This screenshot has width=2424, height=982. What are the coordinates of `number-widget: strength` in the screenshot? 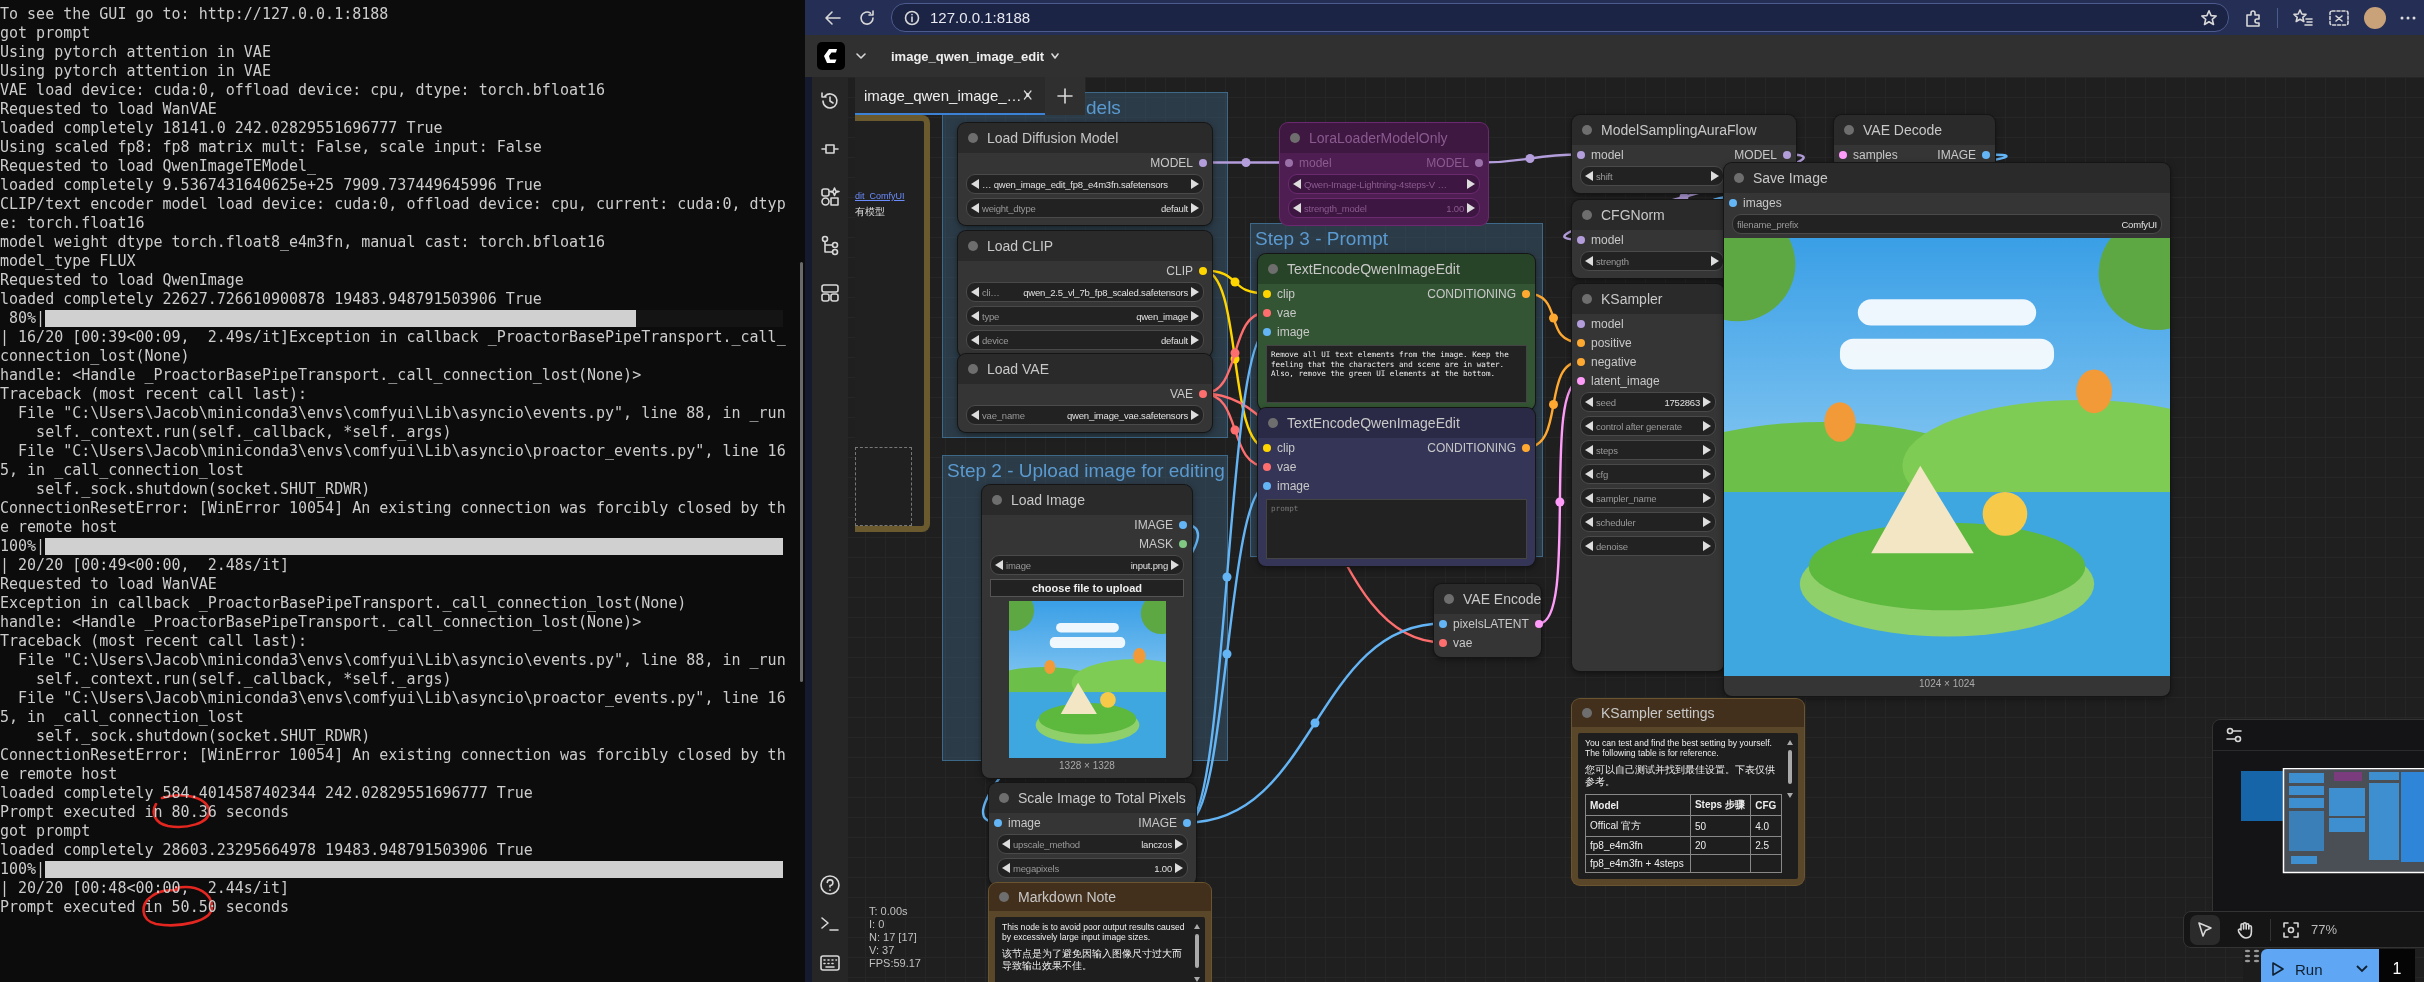 It's located at (1652, 261).